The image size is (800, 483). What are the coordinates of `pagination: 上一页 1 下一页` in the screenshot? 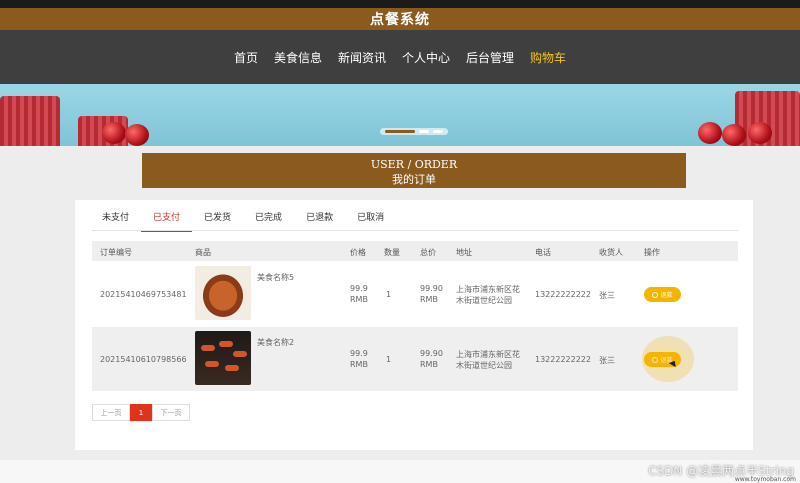 It's located at (141, 412).